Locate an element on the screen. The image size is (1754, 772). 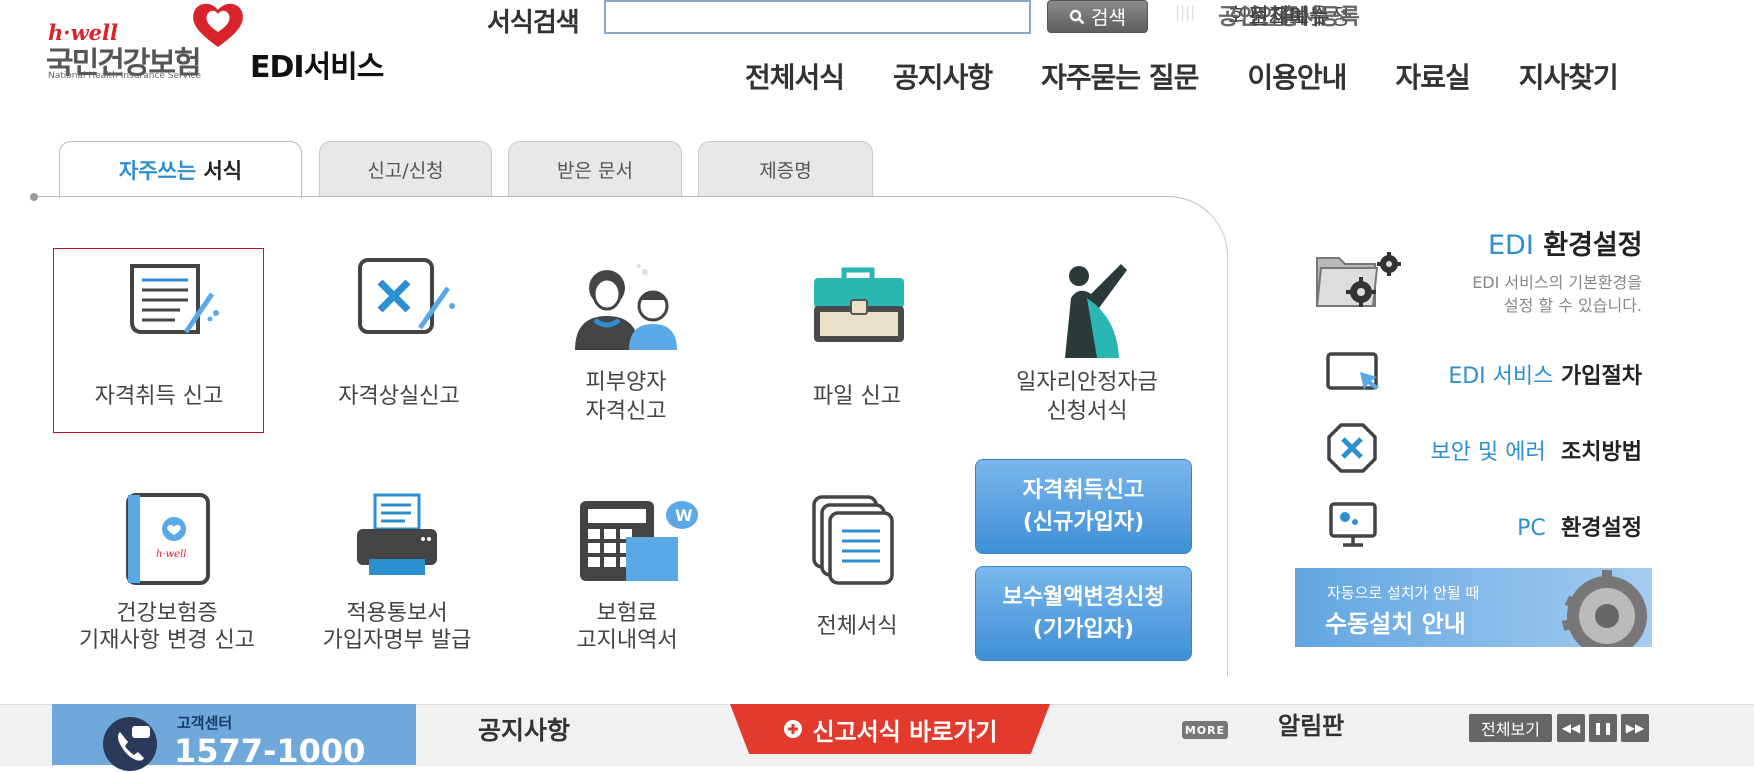
gnav-faq: 자주묻는 질문 is located at coordinates (1120, 76).